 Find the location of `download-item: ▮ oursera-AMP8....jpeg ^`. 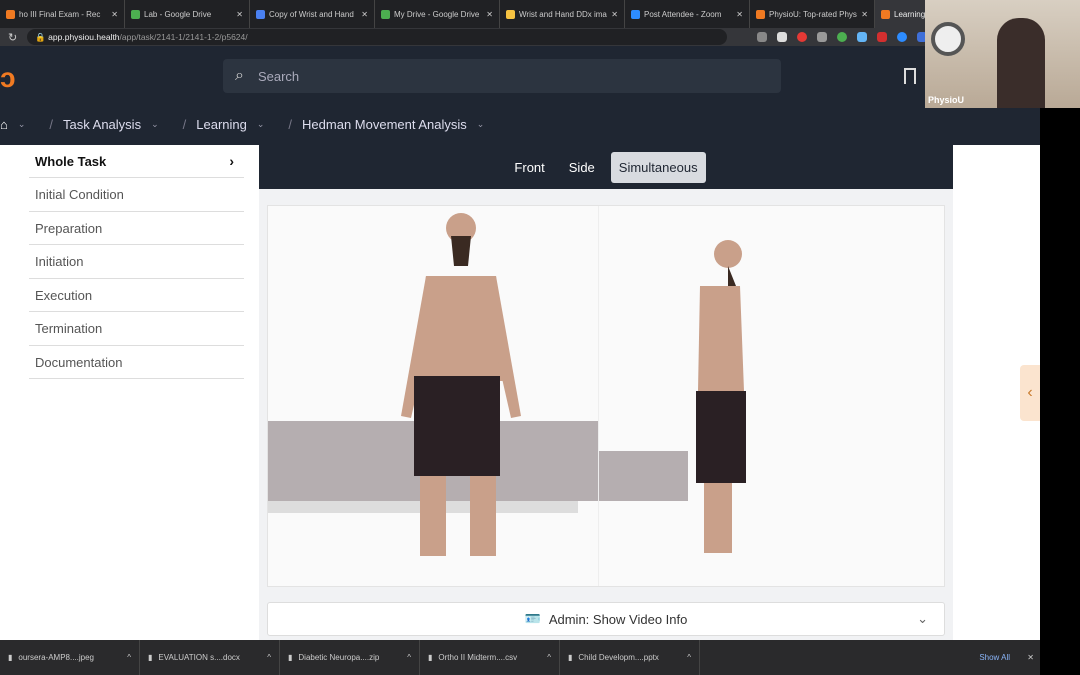

download-item: ▮ oursera-AMP8....jpeg ^ is located at coordinates (70, 657).